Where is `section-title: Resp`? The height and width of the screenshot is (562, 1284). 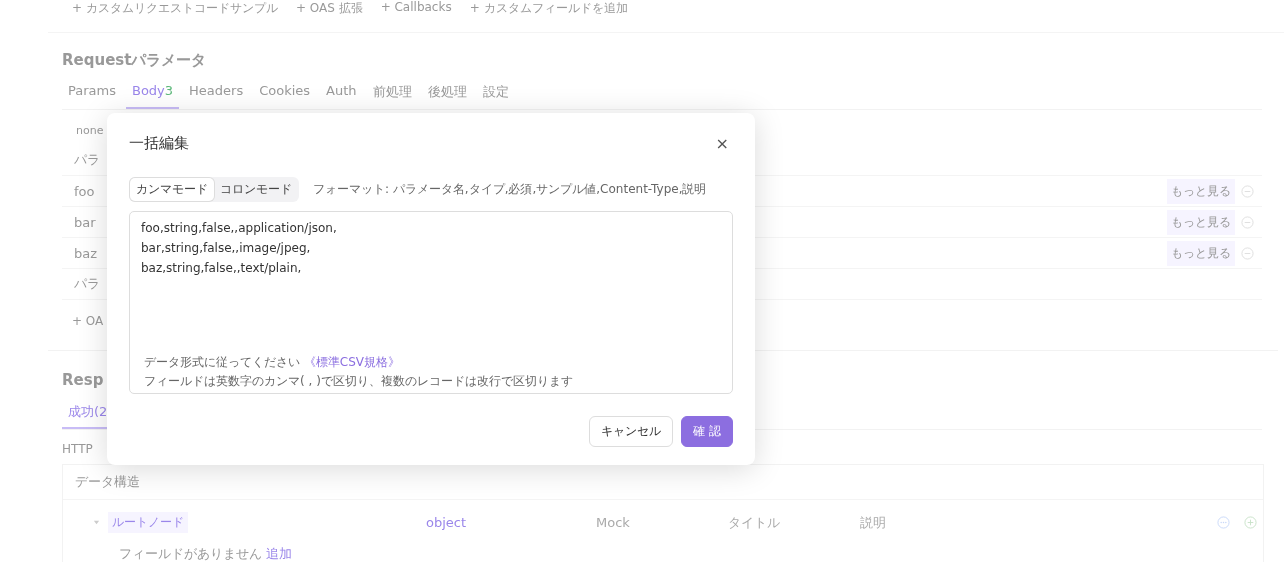 section-title: Resp is located at coordinates (83, 381).